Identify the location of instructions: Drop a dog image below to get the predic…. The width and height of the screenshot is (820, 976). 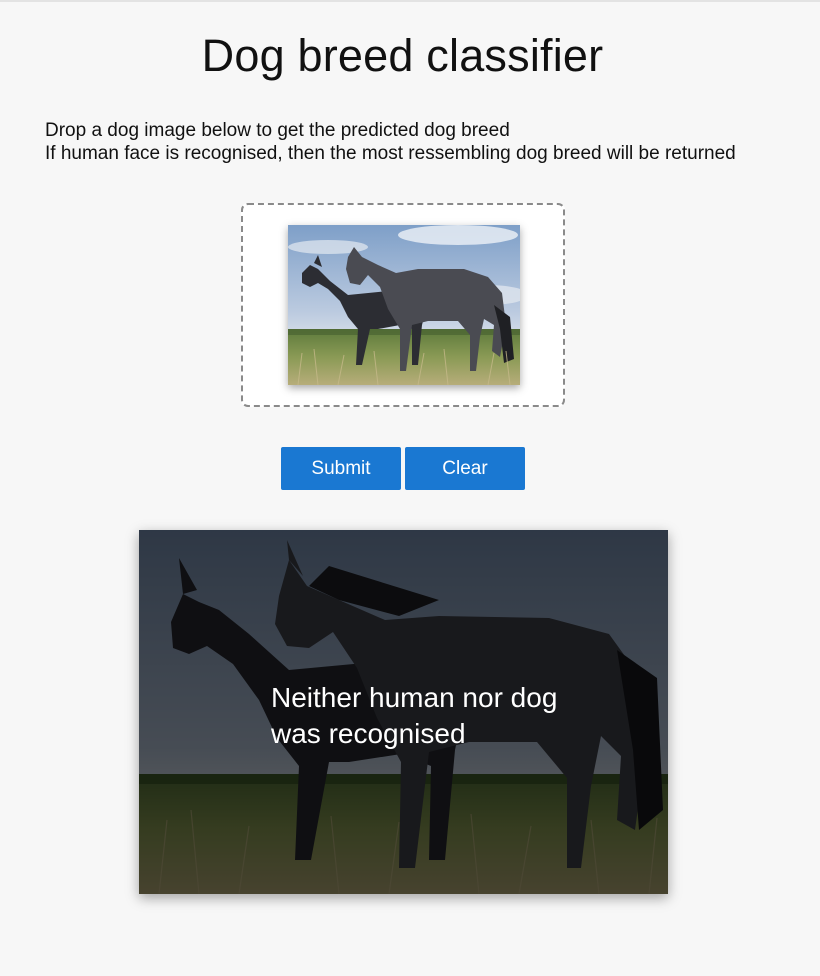
(390, 142).